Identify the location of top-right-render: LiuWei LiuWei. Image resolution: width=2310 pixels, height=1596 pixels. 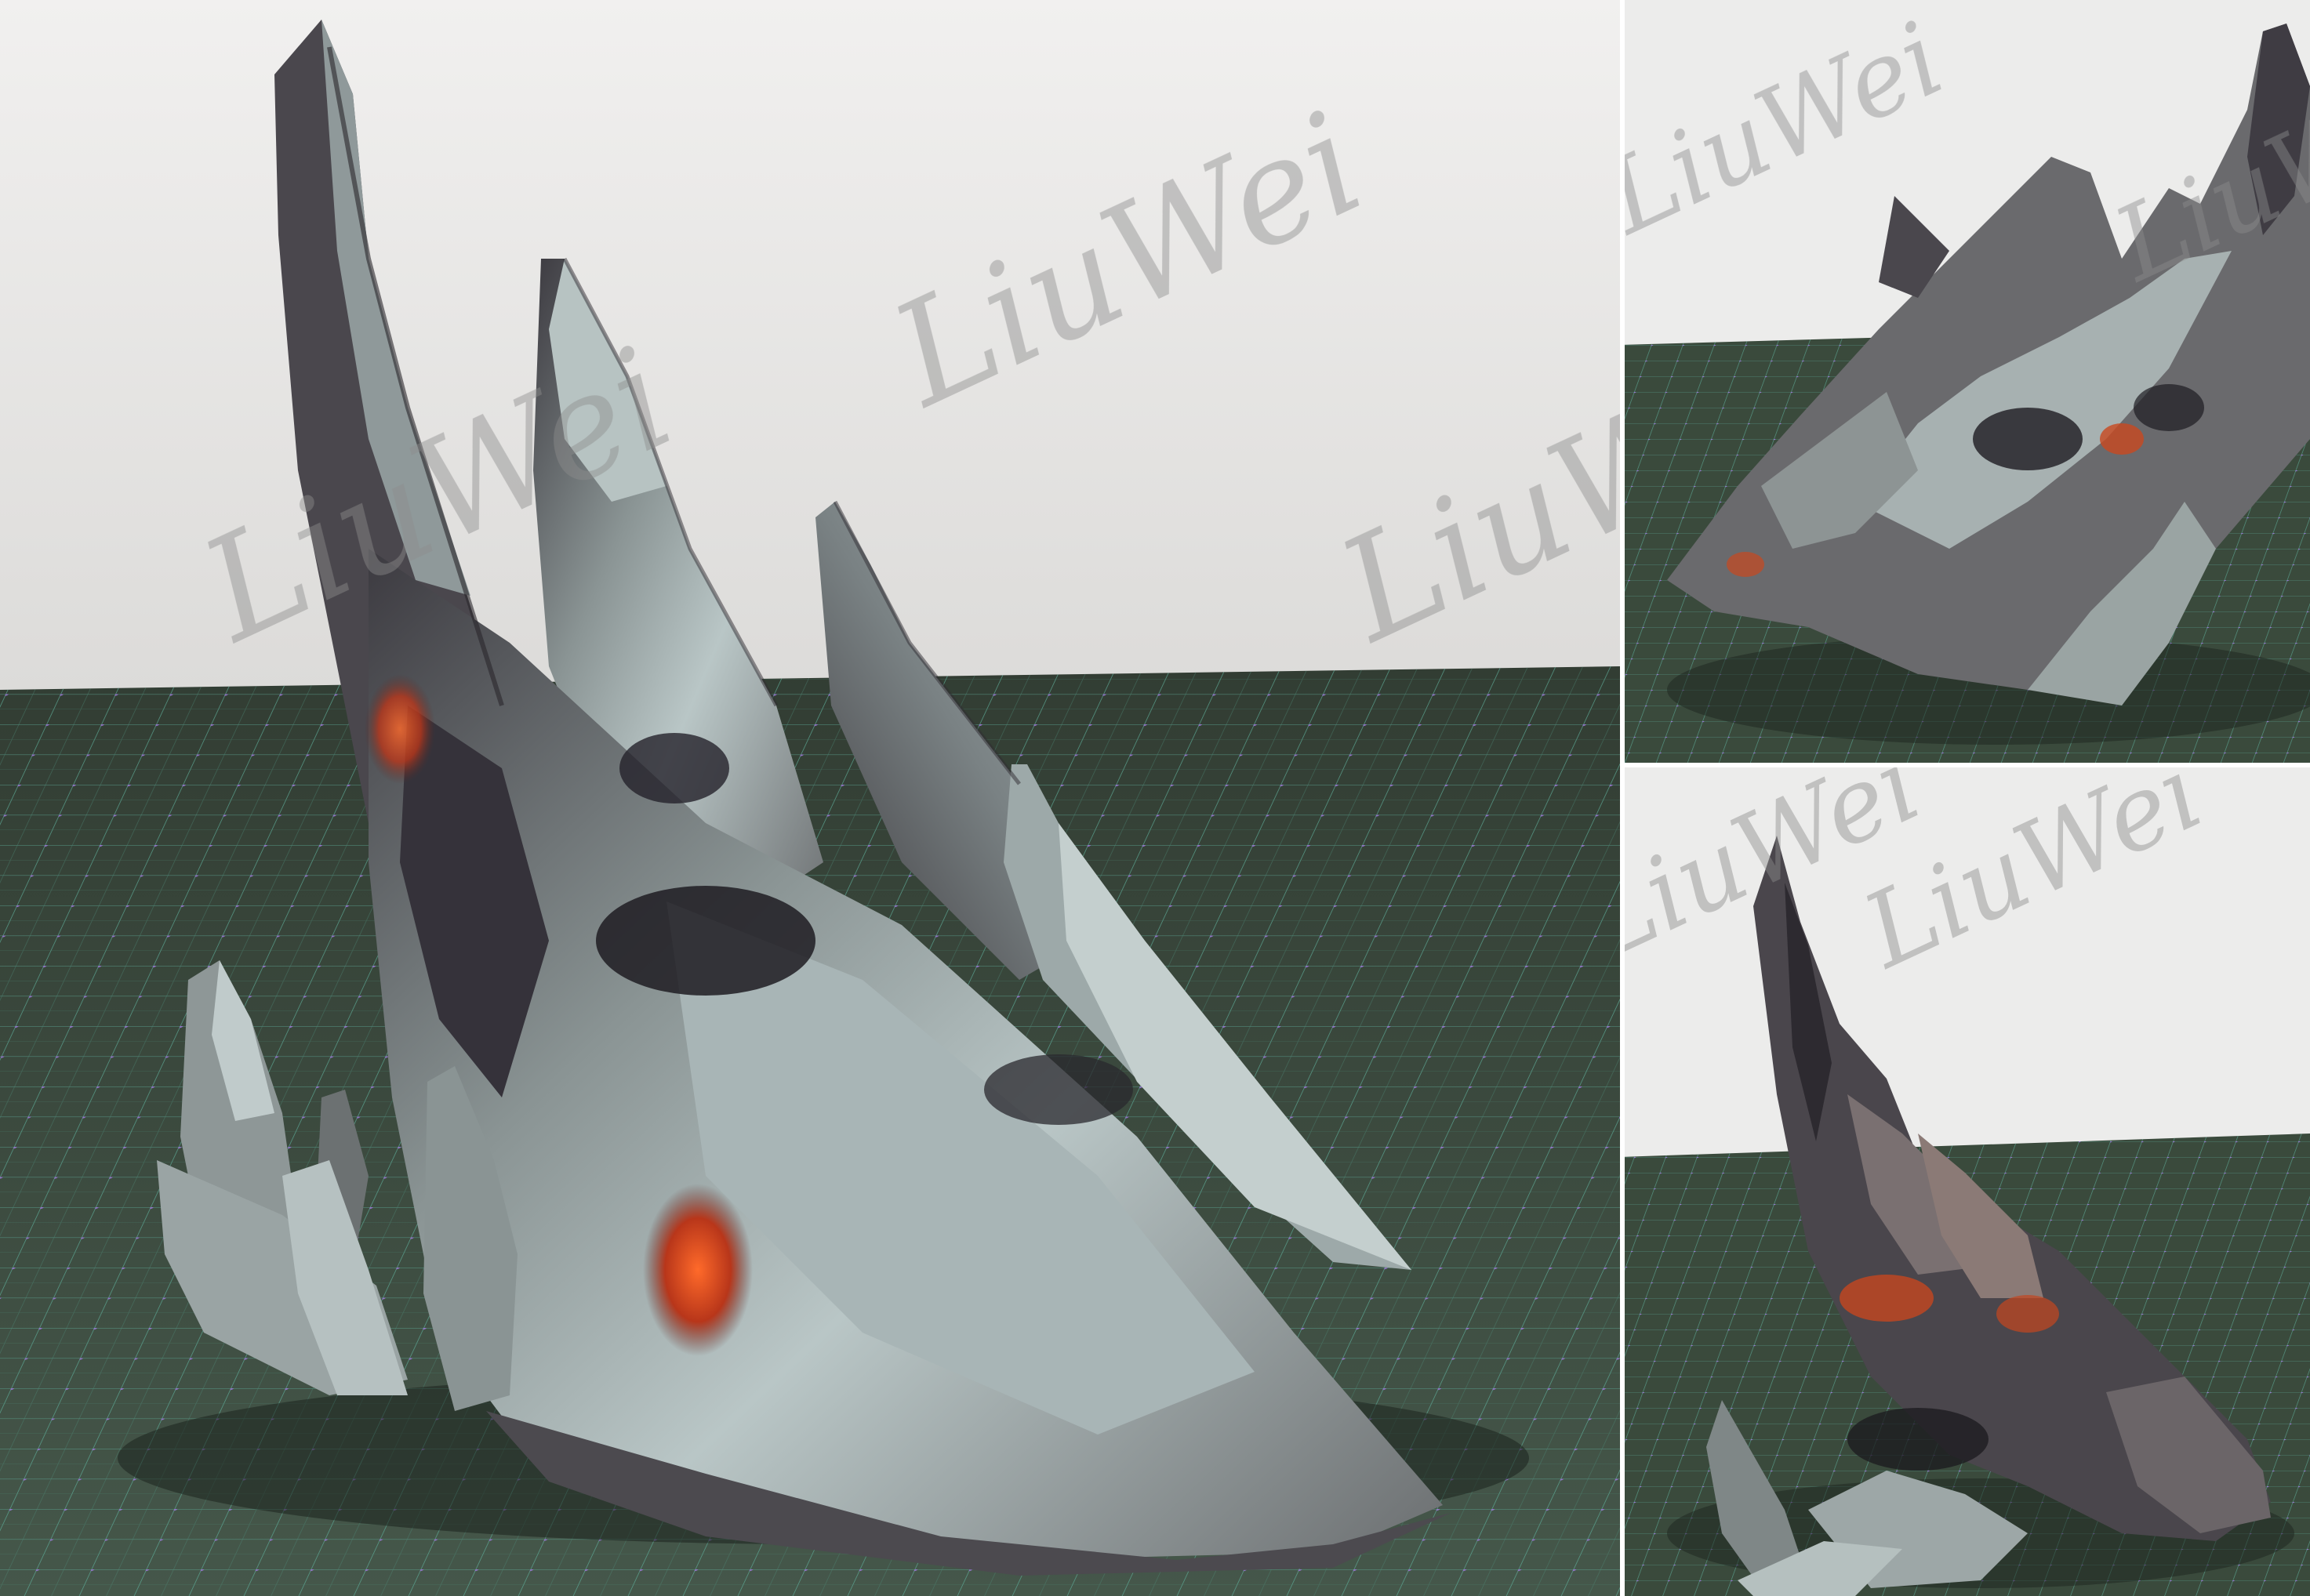
(1965, 382).